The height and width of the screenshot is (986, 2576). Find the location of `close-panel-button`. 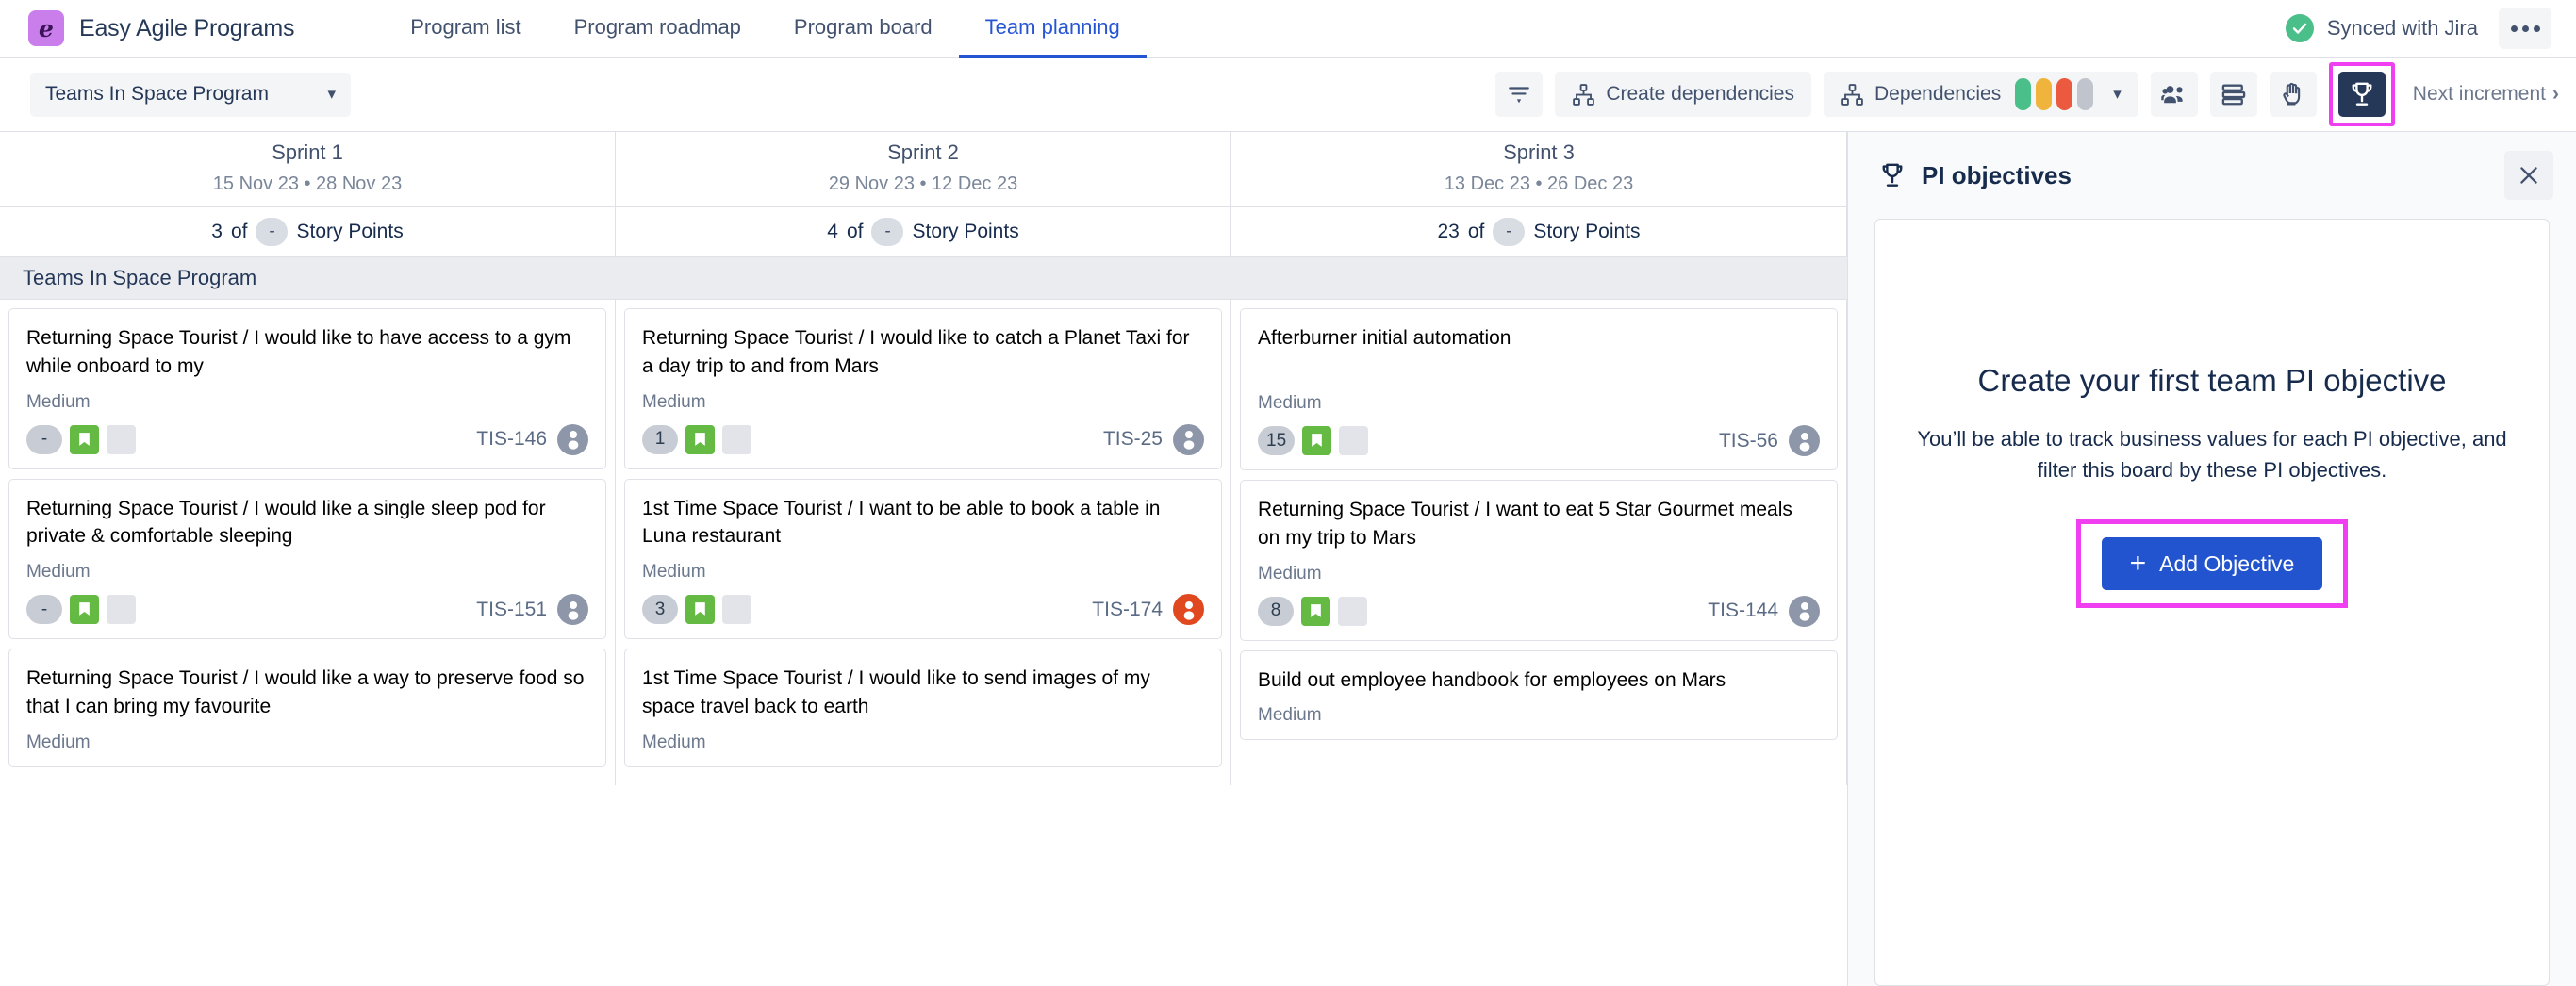

close-panel-button is located at coordinates (2528, 175).